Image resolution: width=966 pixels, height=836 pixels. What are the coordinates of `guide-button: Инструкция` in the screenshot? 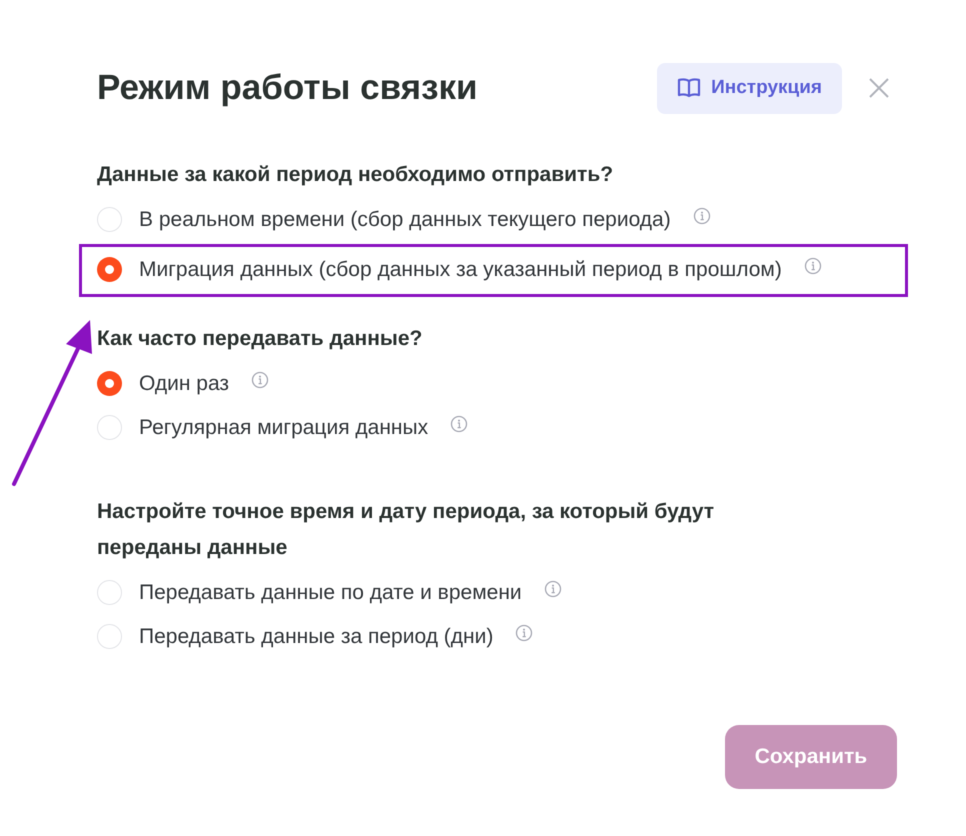 It's located at (749, 88).